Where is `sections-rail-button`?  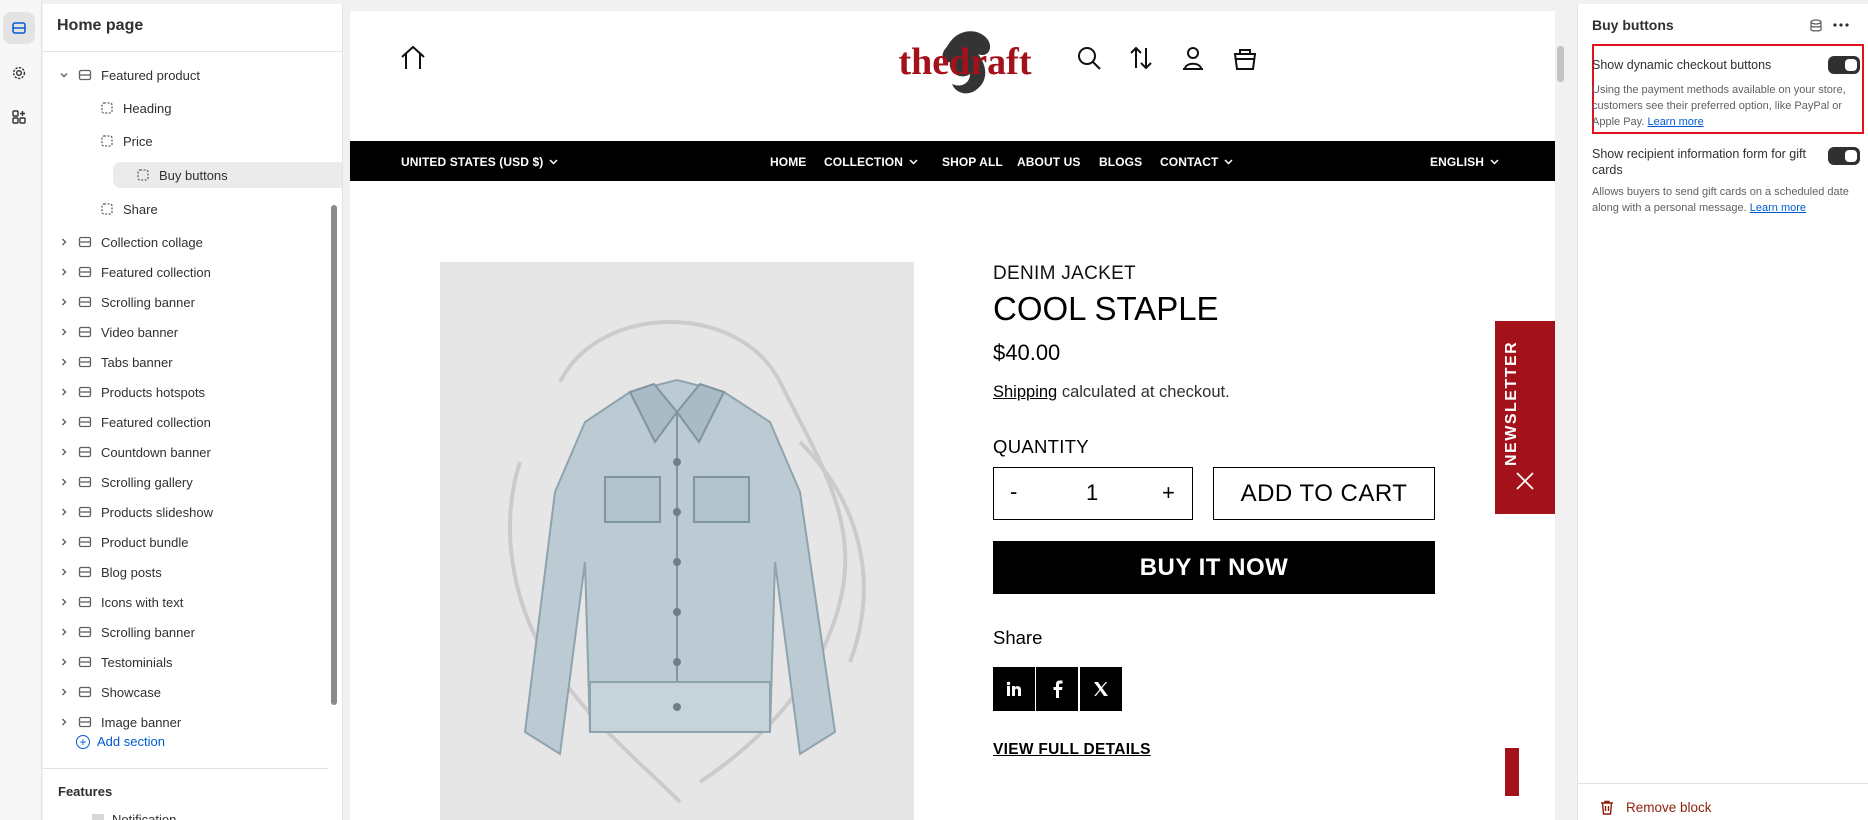
sections-rail-button is located at coordinates (19, 28).